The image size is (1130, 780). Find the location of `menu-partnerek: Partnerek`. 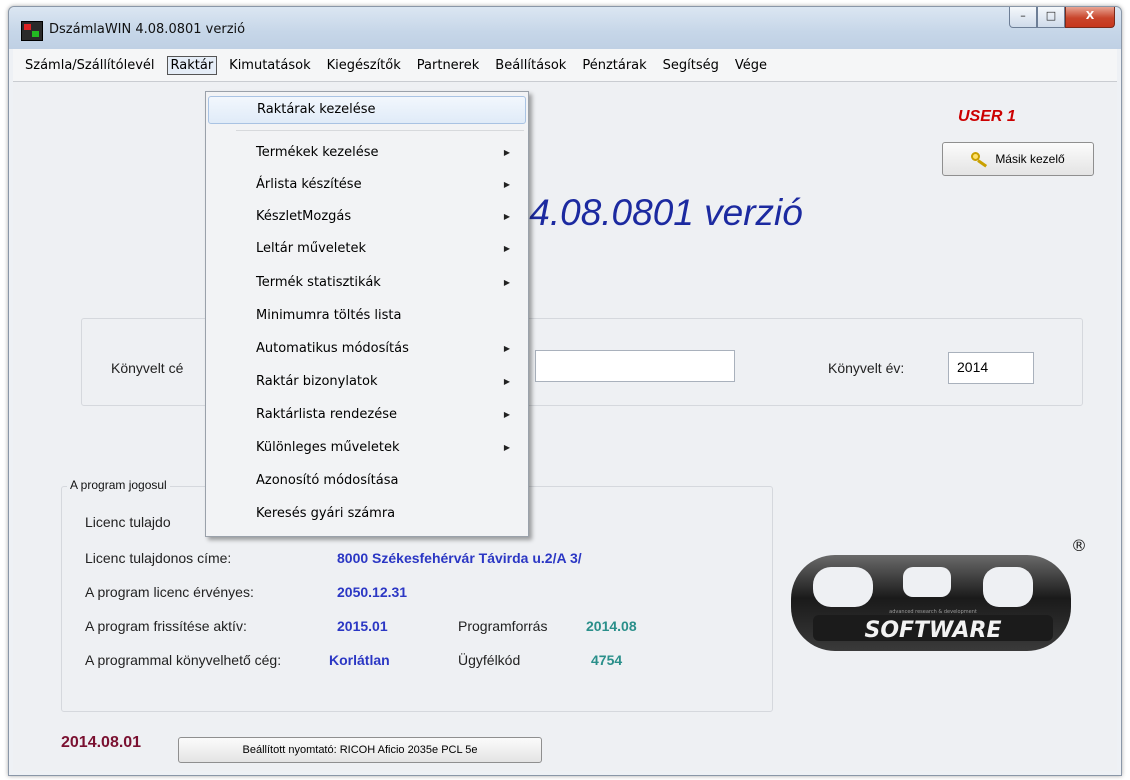

menu-partnerek: Partnerek is located at coordinates (448, 65).